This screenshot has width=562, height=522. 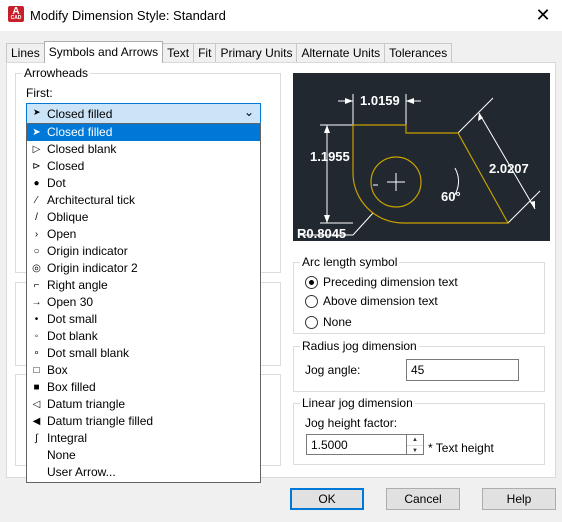 I want to click on arrowhead-option-label: Box filled, so click(x=71, y=387).